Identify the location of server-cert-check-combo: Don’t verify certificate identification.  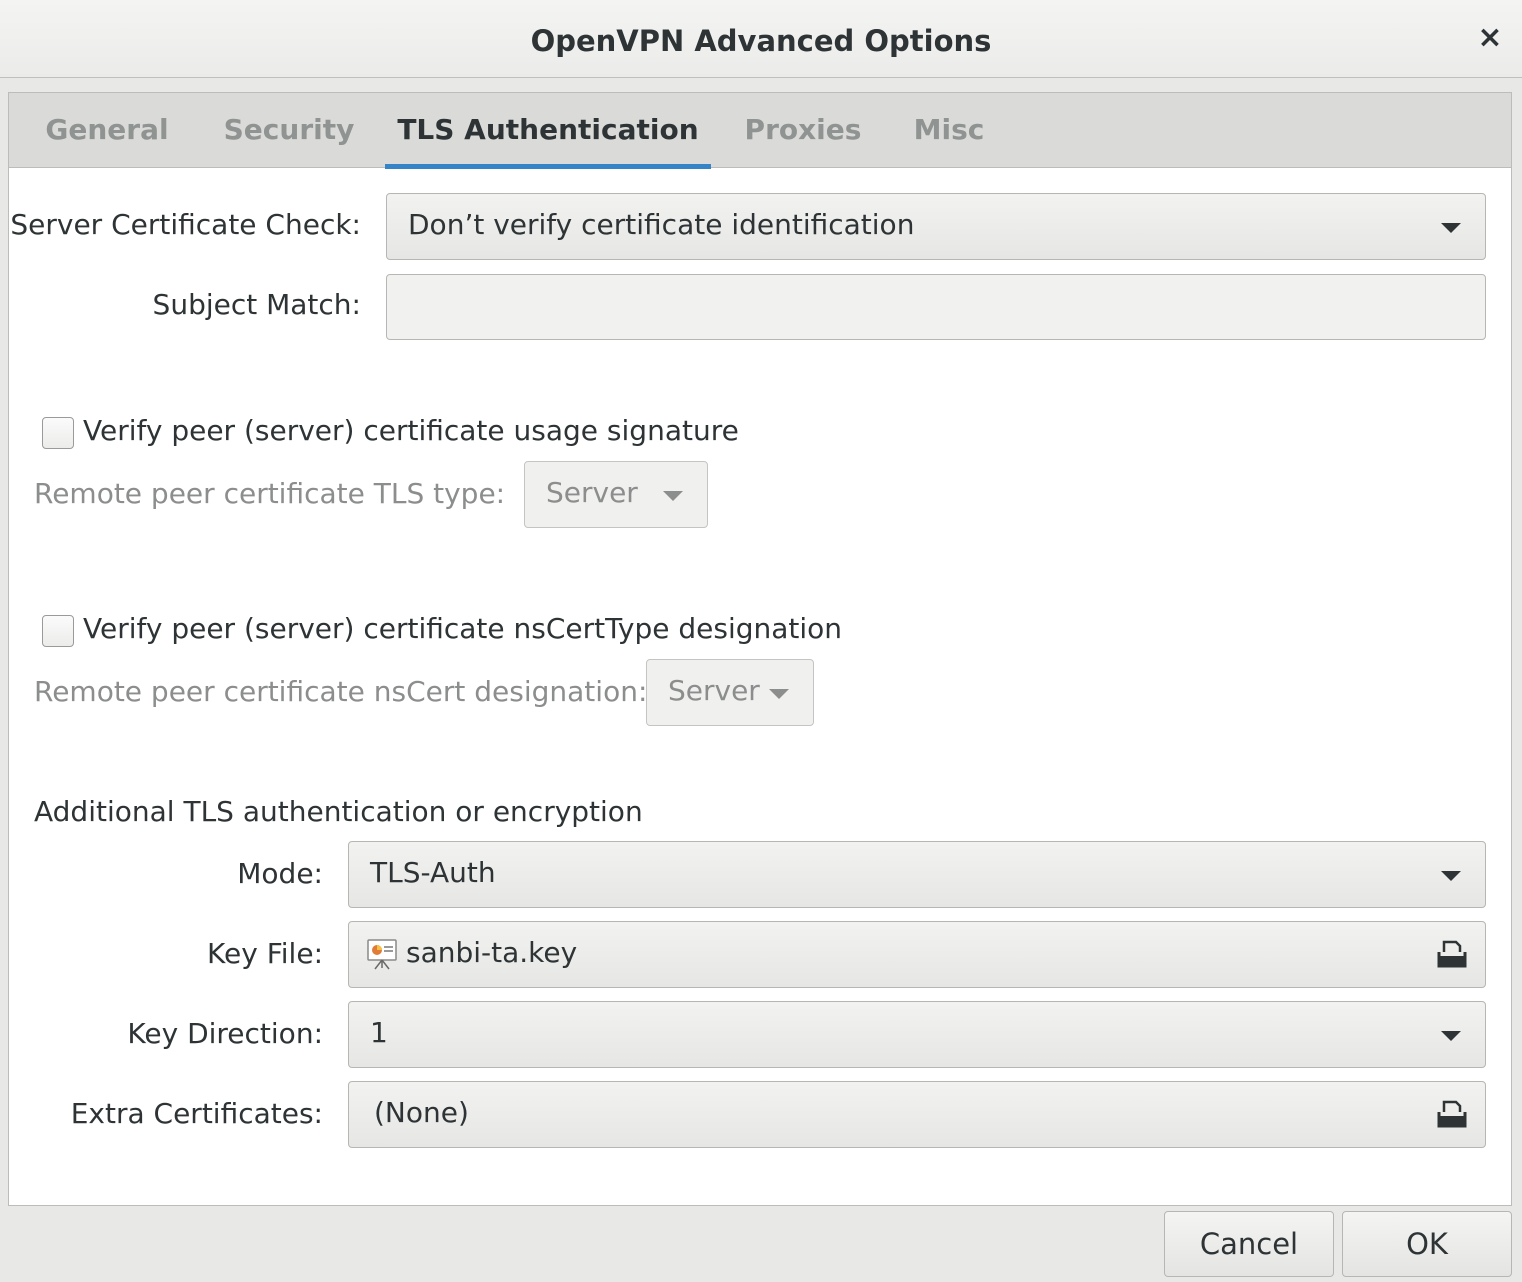
(936, 226).